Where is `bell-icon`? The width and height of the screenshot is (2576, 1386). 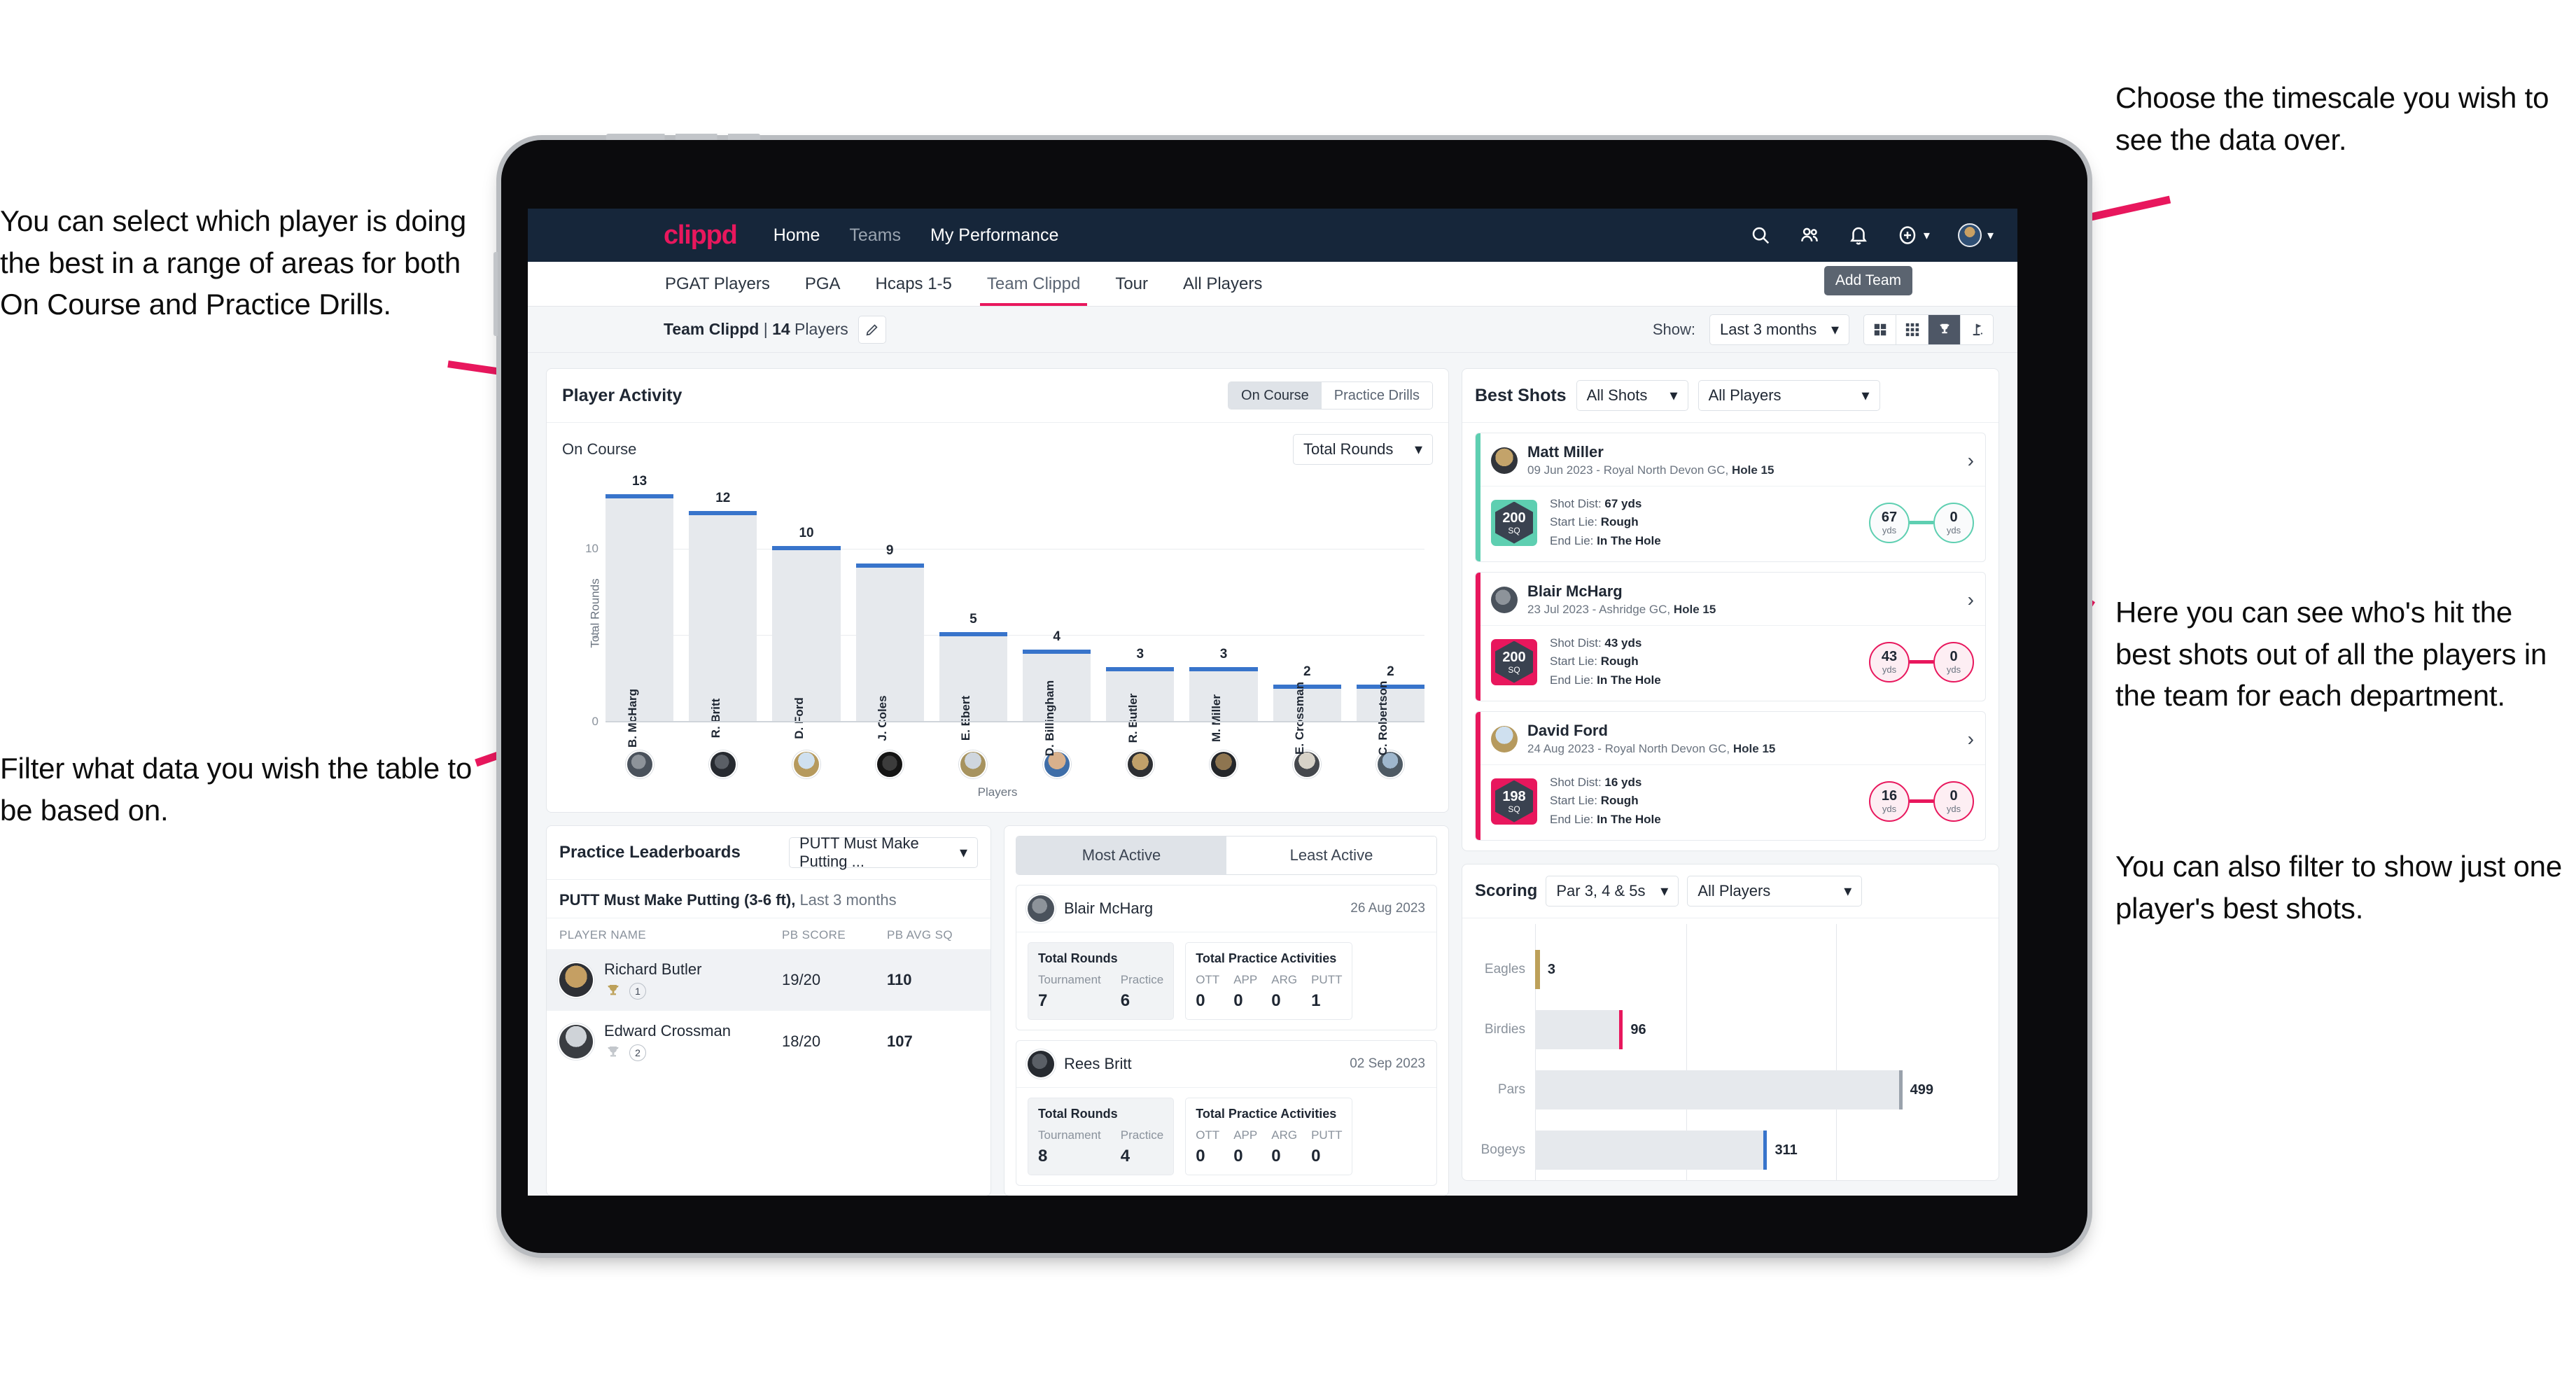
bell-icon is located at coordinates (1858, 235).